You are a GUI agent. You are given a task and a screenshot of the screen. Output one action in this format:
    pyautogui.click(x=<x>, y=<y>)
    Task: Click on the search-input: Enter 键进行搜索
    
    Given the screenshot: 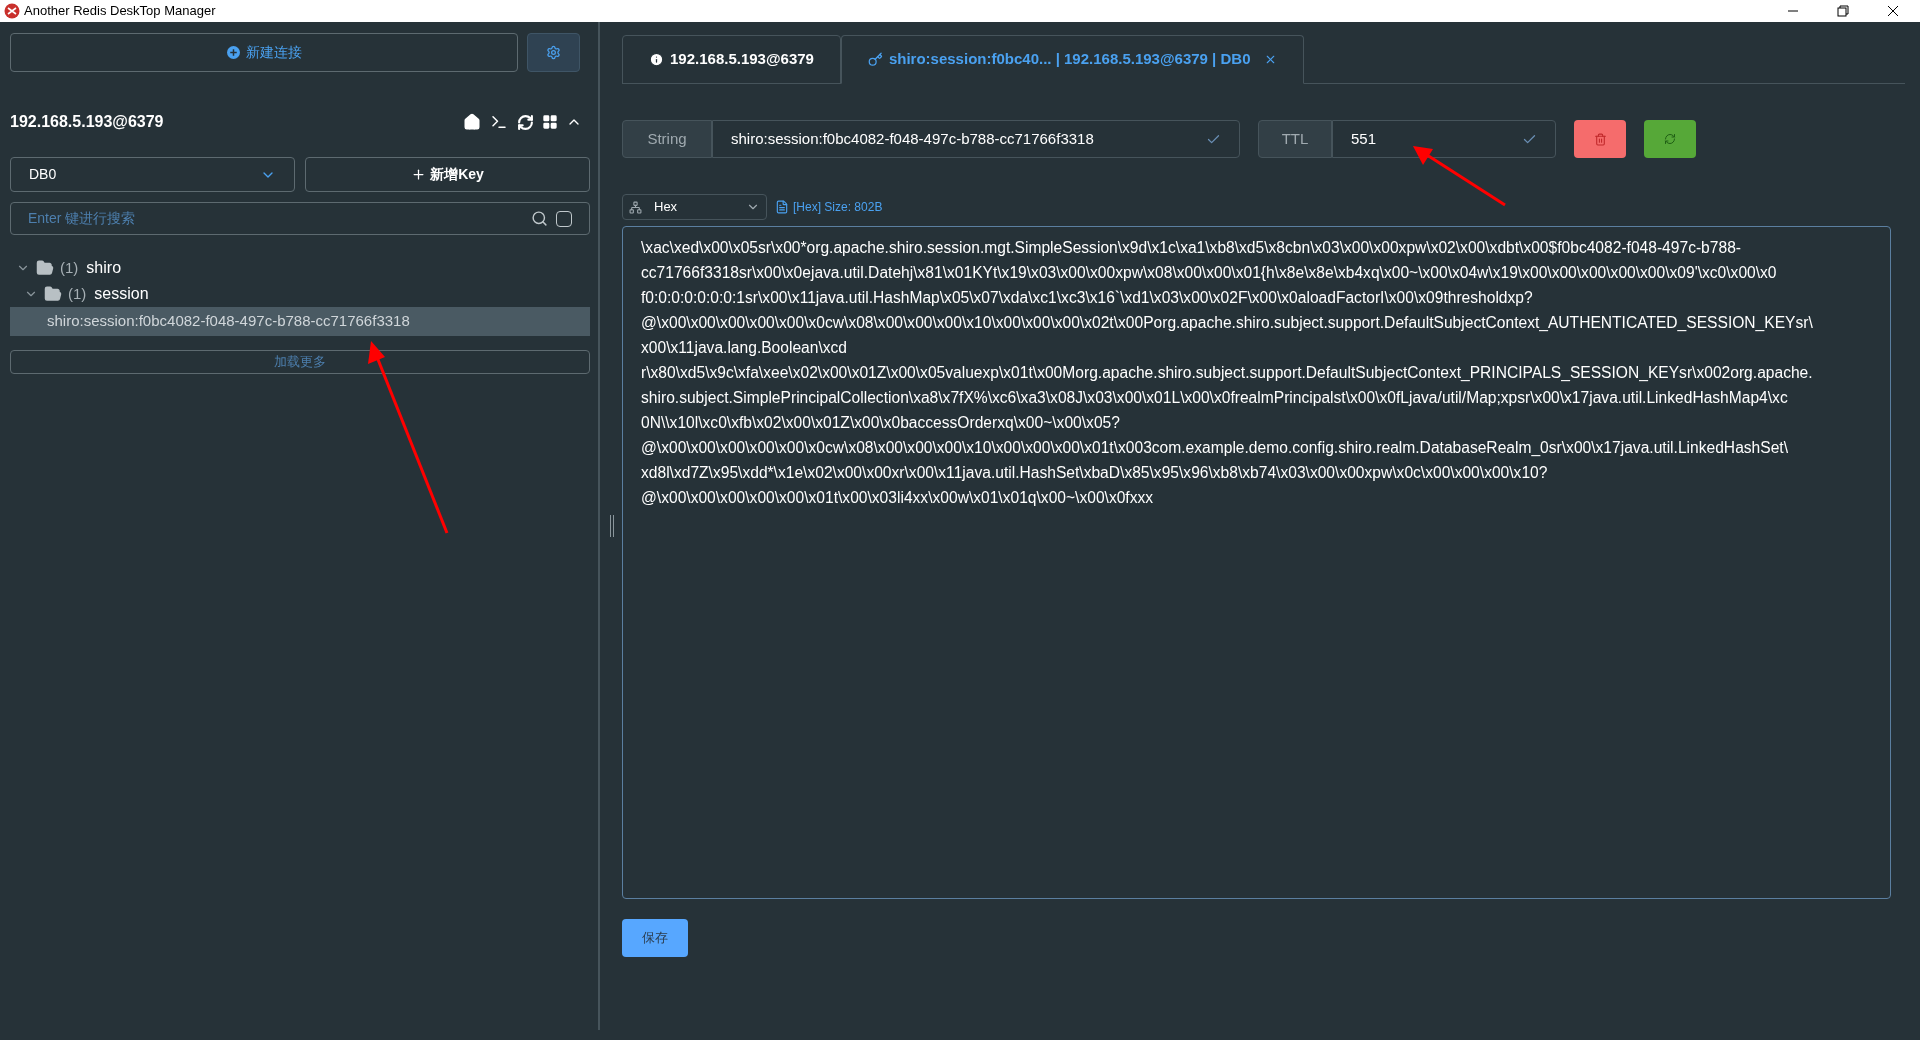 What is the action you would take?
    pyautogui.click(x=275, y=218)
    